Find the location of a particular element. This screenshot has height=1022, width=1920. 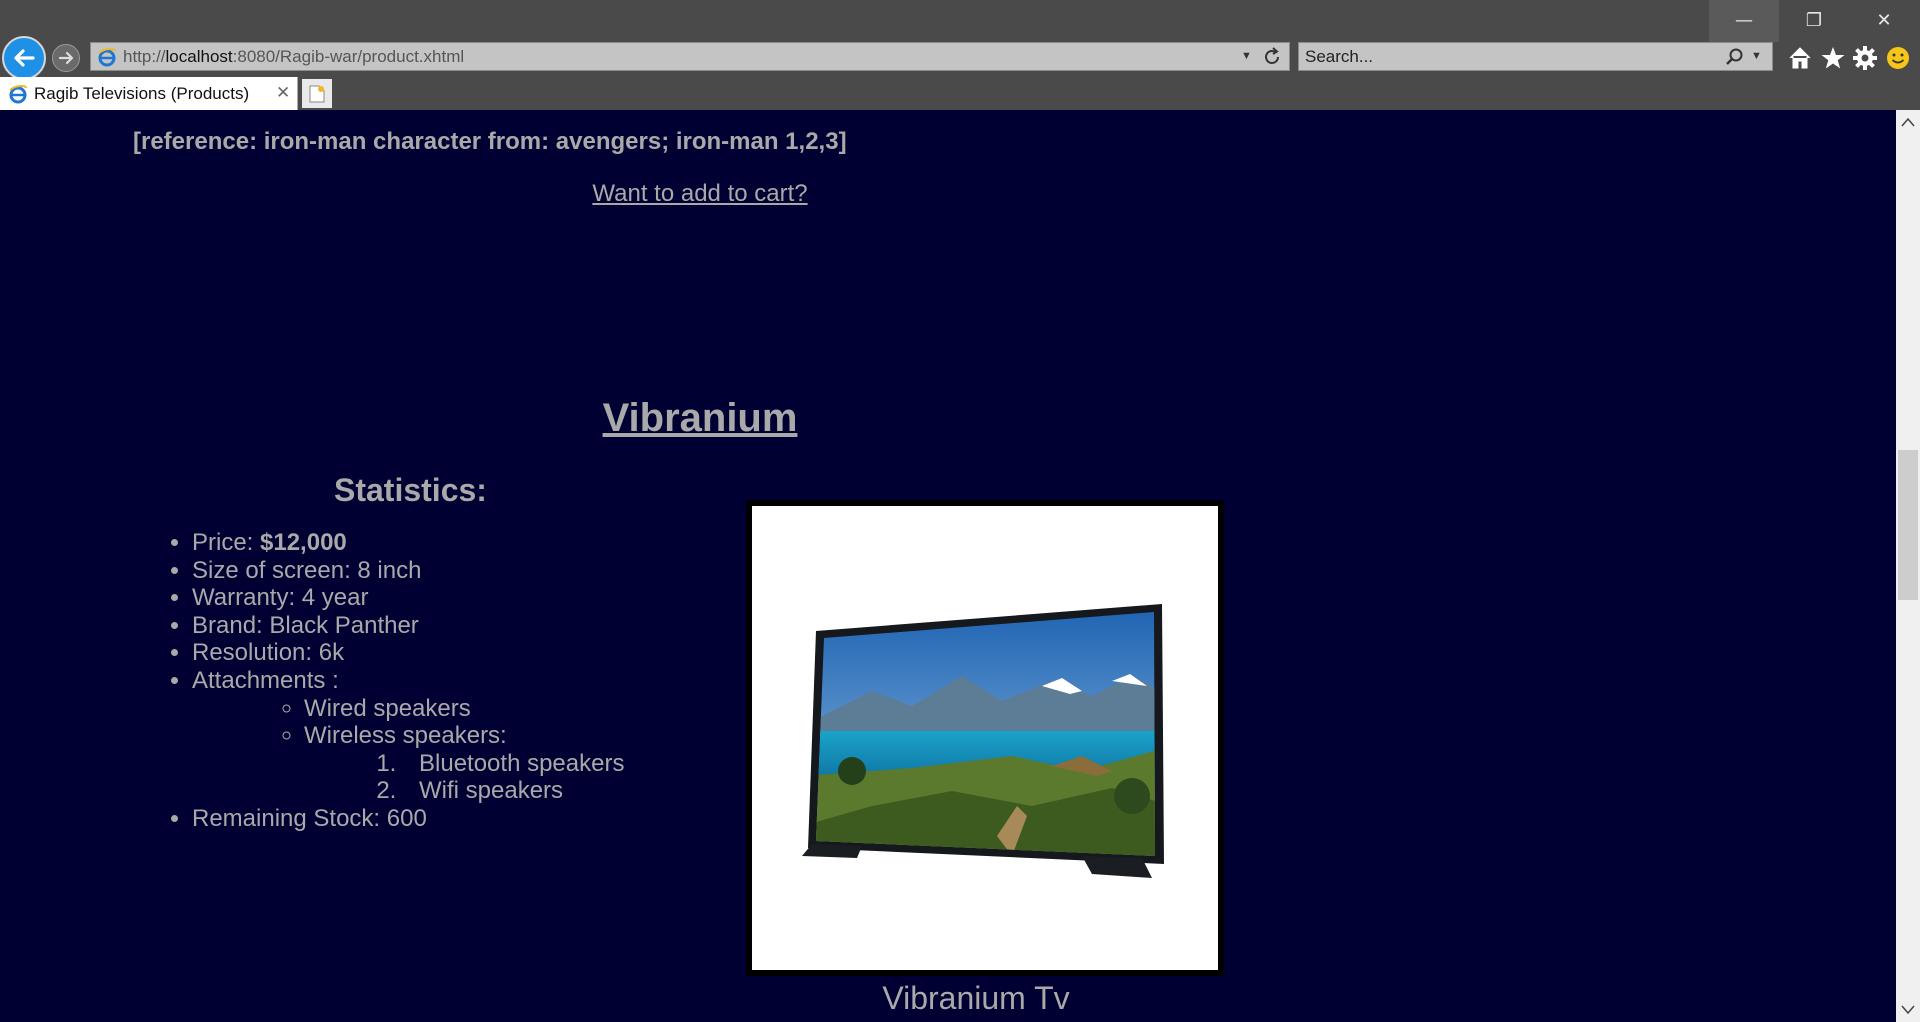

product-title: Vibranium is located at coordinates (700, 418).